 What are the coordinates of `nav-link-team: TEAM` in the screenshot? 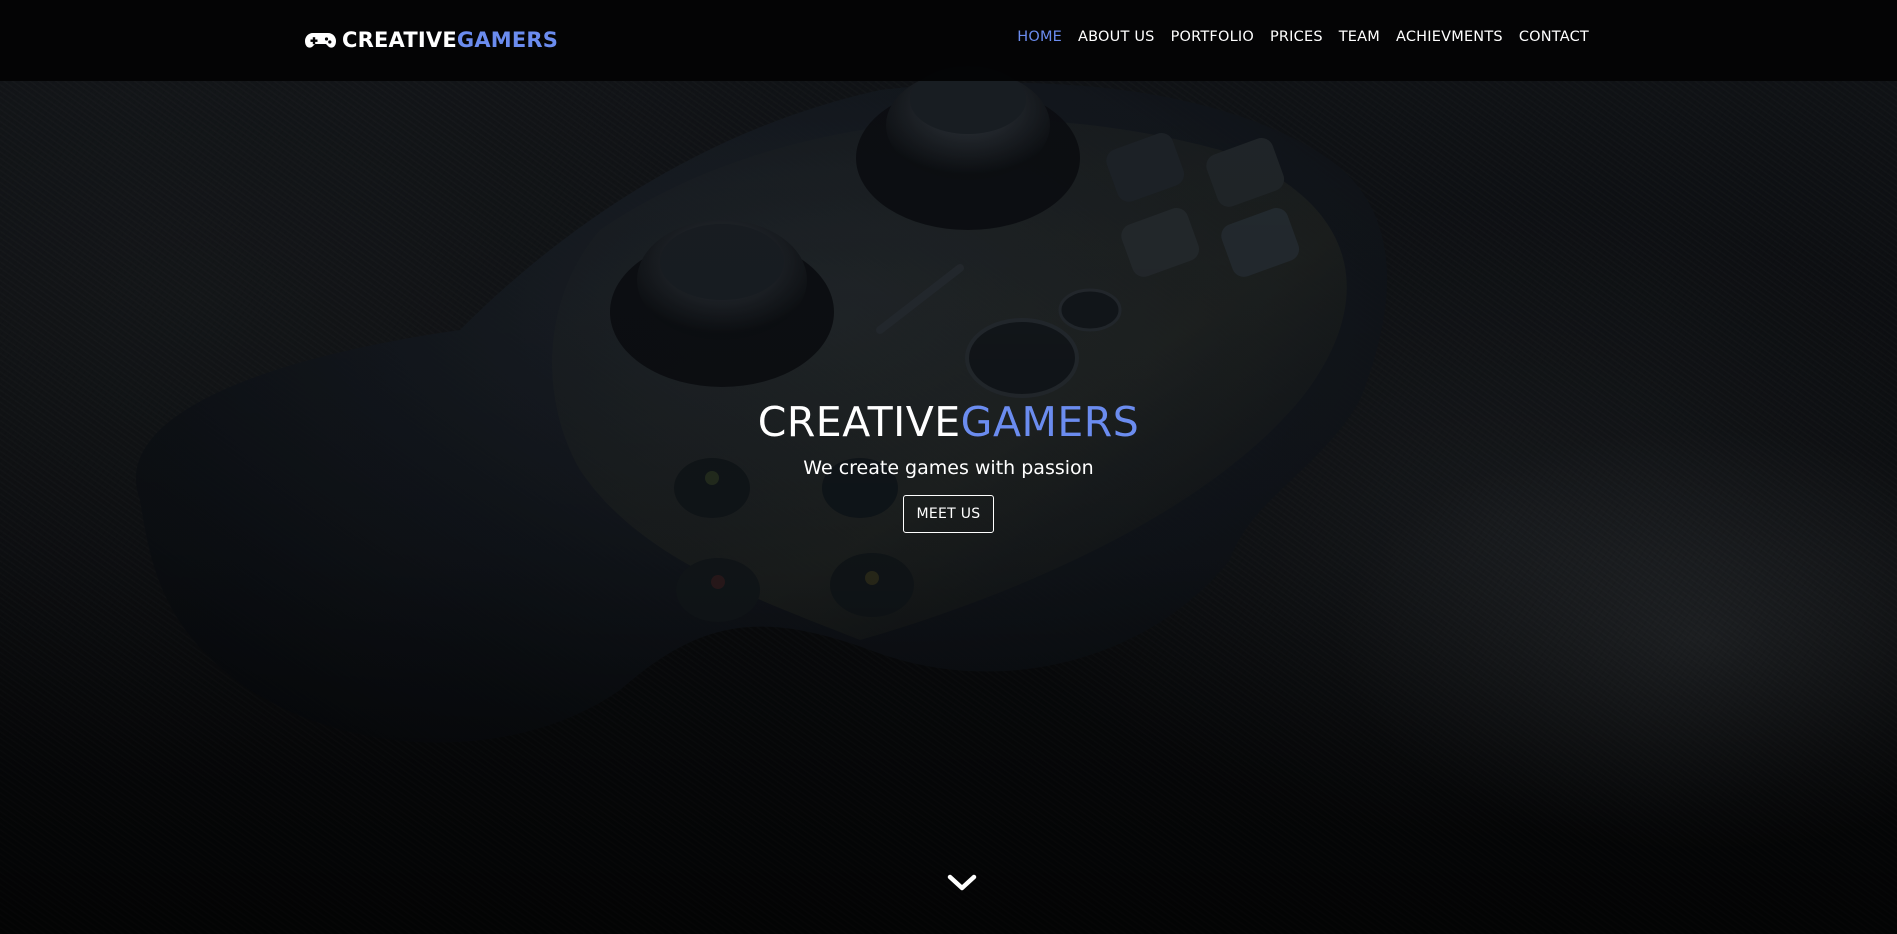 It's located at (1359, 37).